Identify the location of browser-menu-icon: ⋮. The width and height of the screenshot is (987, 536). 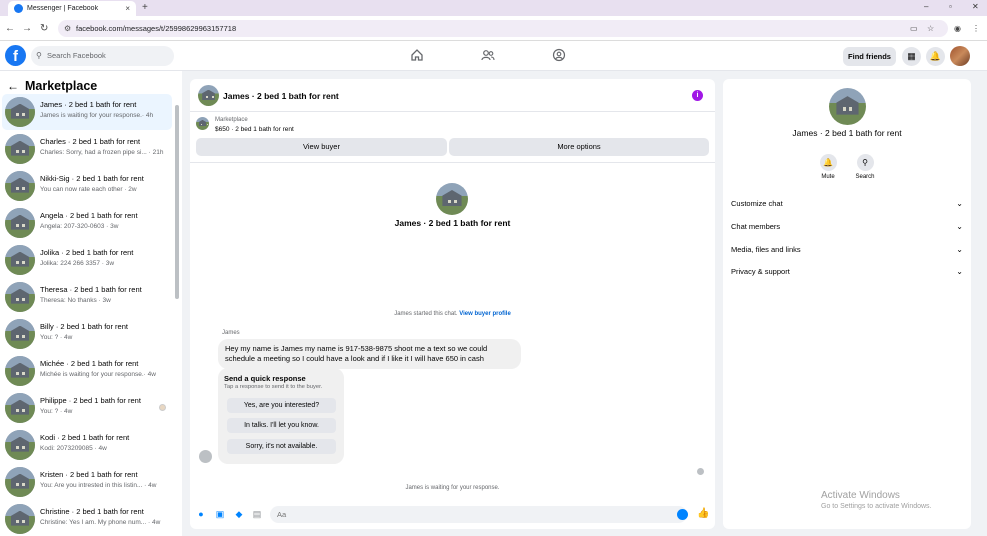
(976, 28).